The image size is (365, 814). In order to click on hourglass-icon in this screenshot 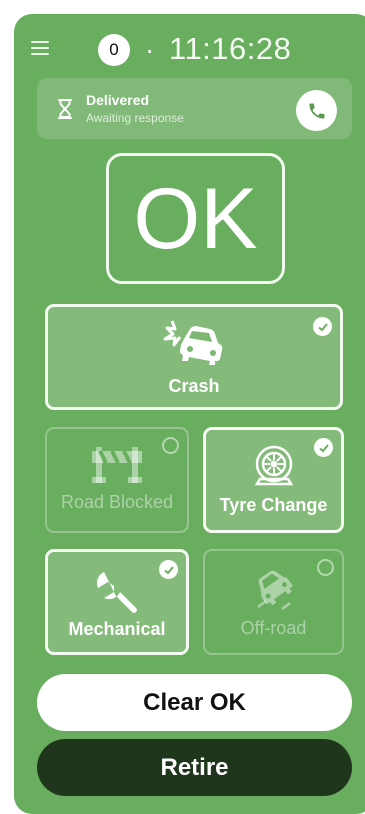, I will do `click(65, 109)`.